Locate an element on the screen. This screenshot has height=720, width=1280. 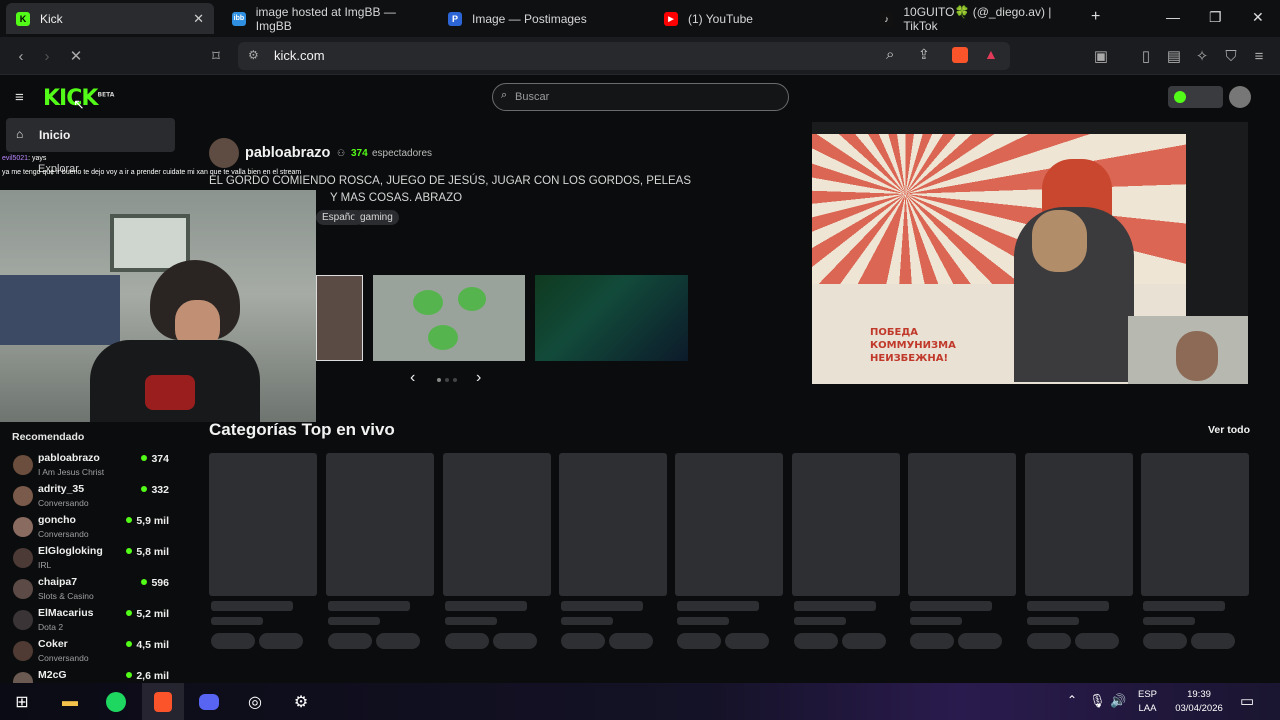
channel-name: M2cG is located at coordinates (52, 675).